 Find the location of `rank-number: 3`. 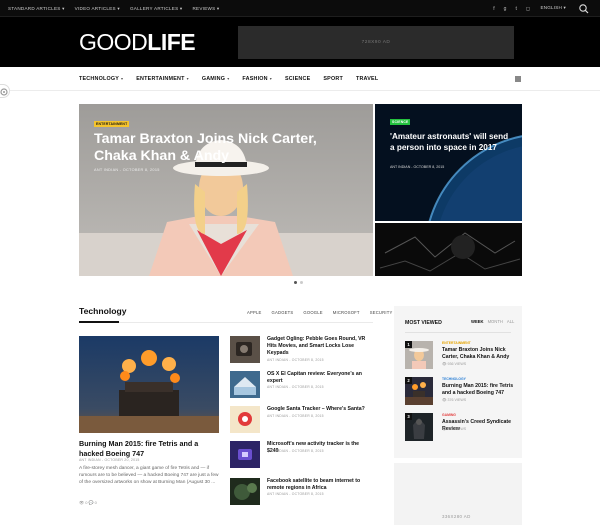

rank-number: 3 is located at coordinates (408, 416).